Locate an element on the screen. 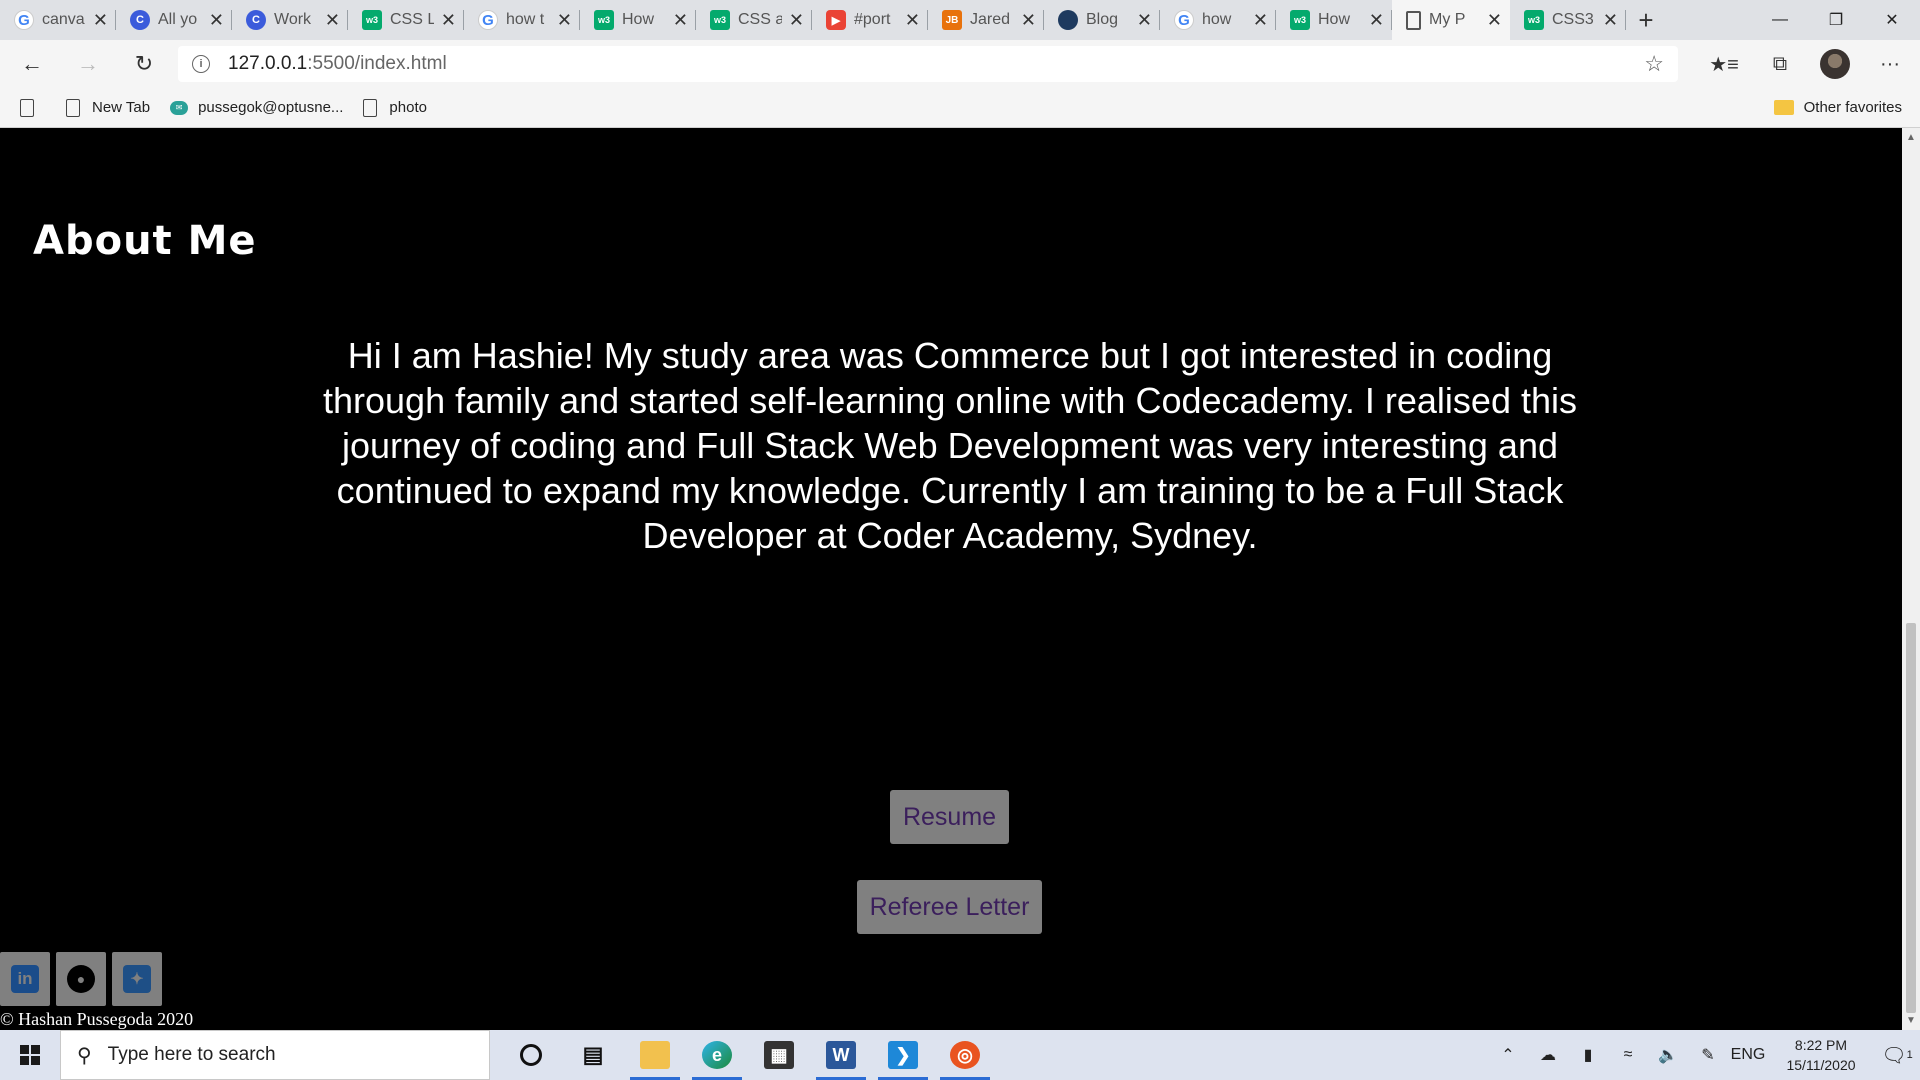  taskbar-search: ⚲ Type here to search is located at coordinates (275, 1055).